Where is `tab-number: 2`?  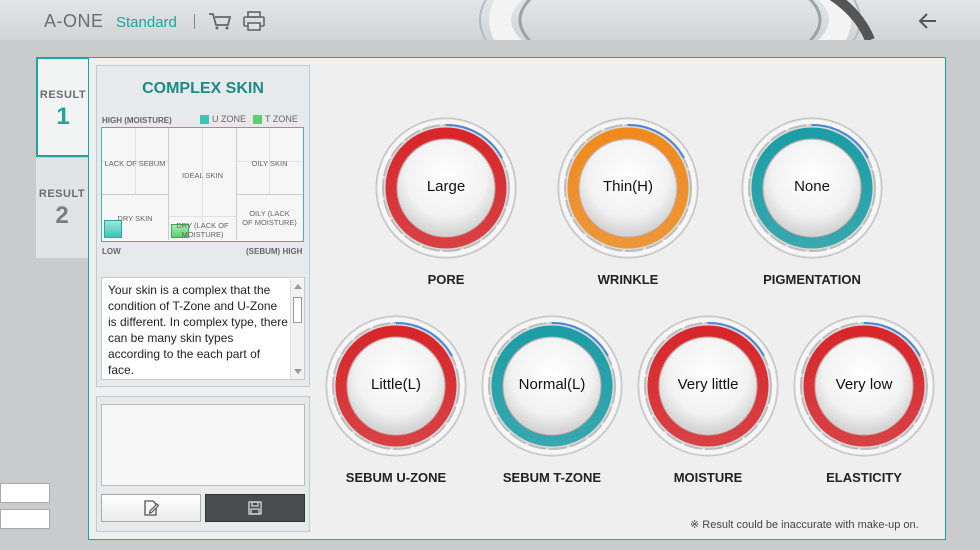
tab-number: 2 is located at coordinates (62, 215).